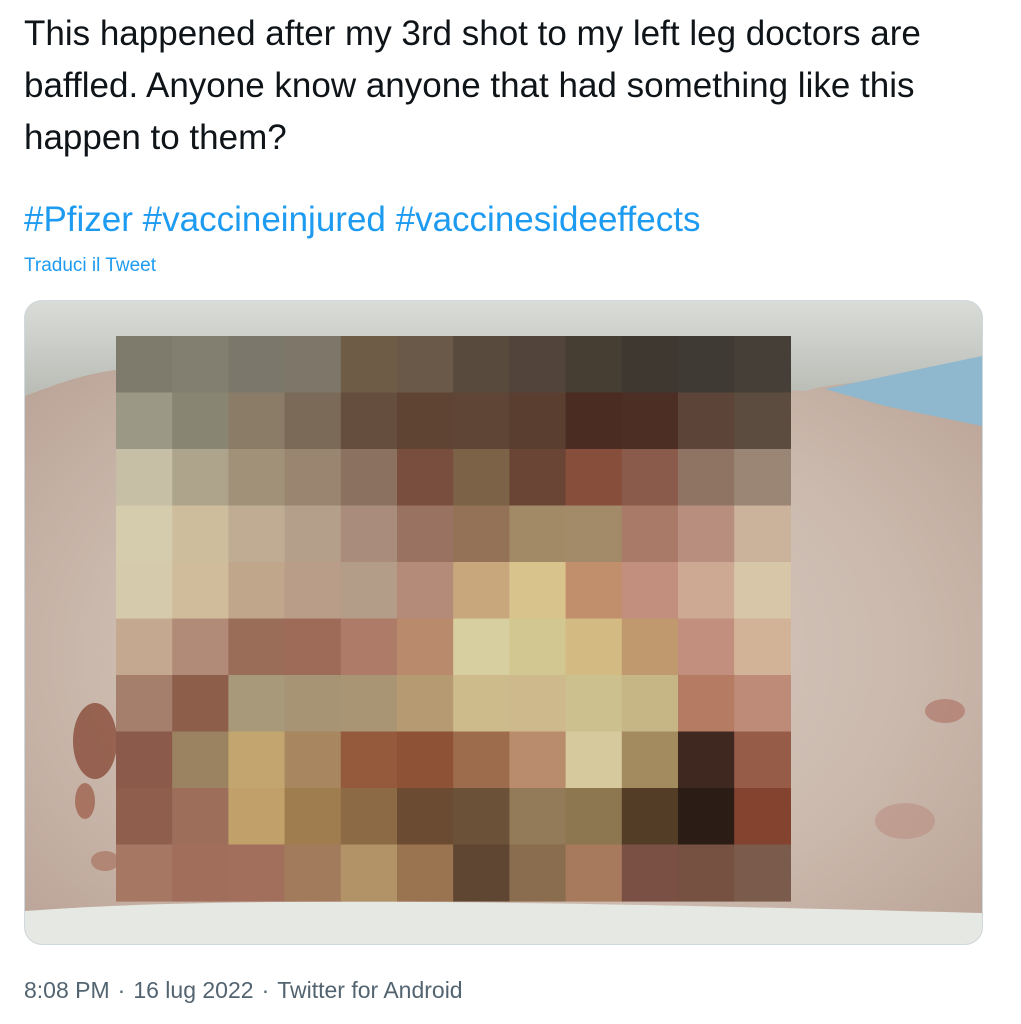 The width and height of the screenshot is (1021, 1024). Describe the element at coordinates (67, 990) in the screenshot. I see `tweet-timestamp-time: 8:08 PM` at that location.